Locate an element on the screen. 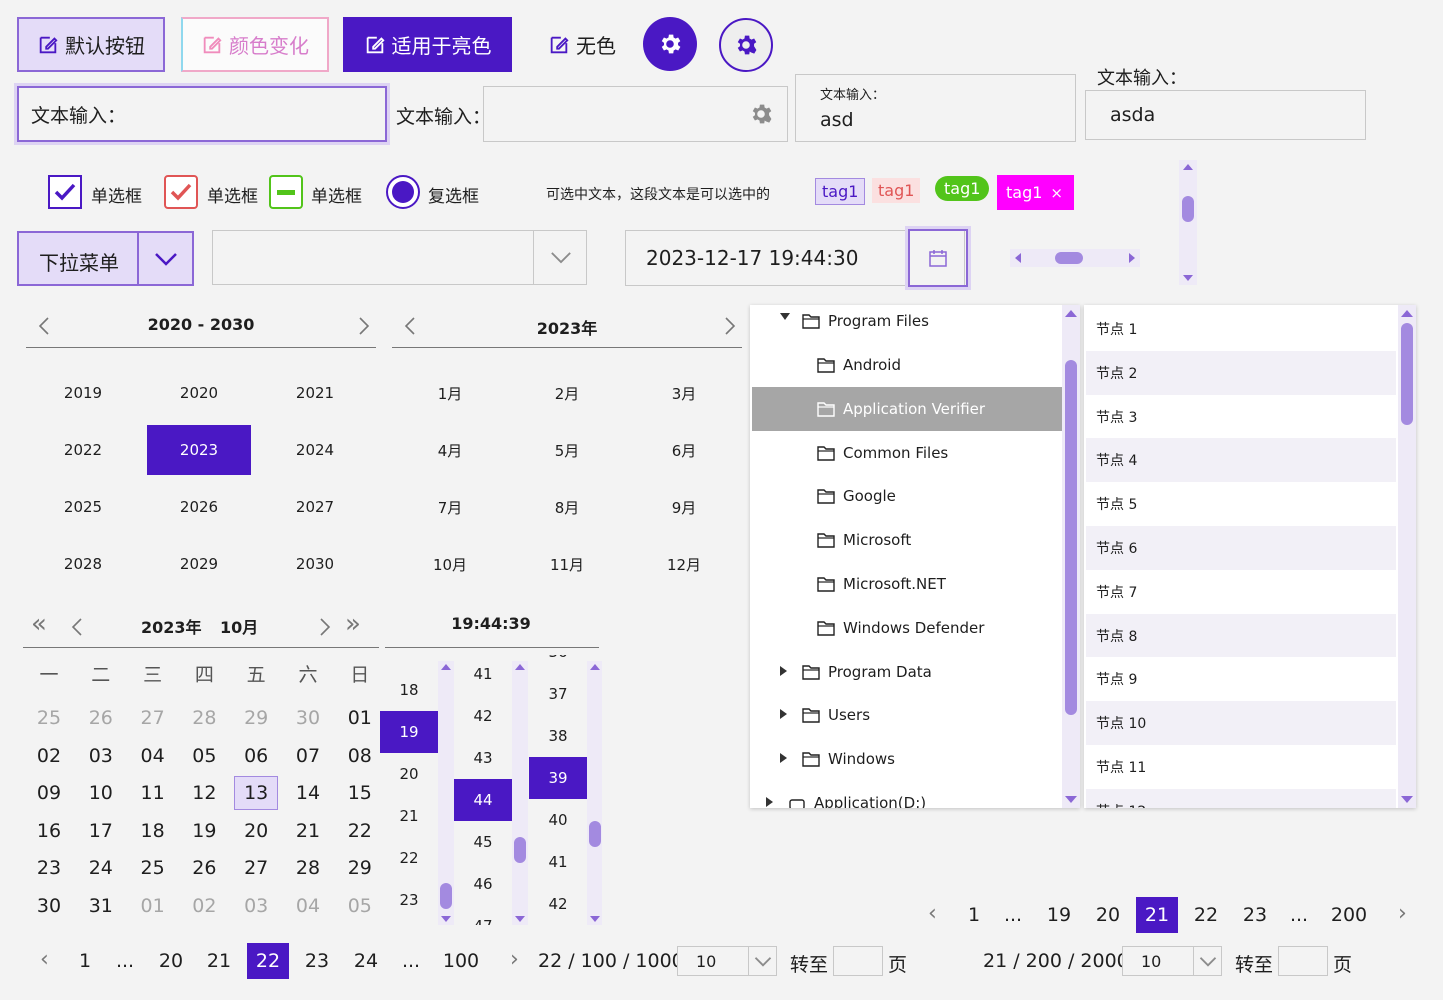  year-cell: 2028 is located at coordinates (83, 564).